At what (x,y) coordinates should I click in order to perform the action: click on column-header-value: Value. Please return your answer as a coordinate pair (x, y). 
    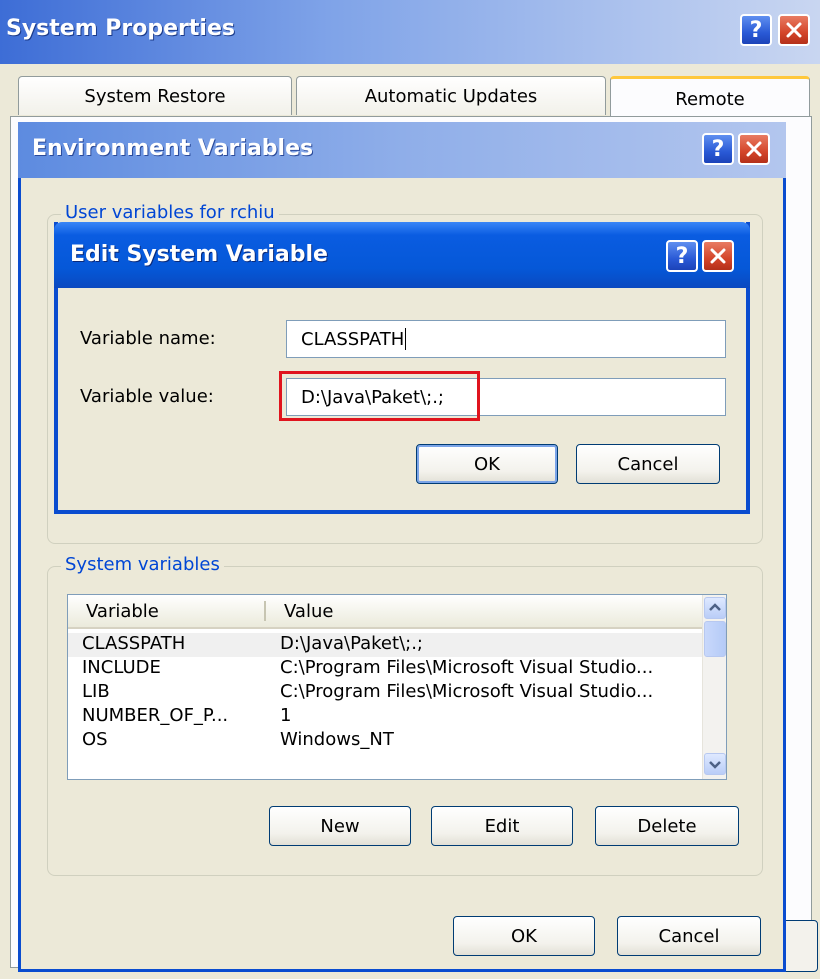
    Looking at the image, I should click on (308, 611).